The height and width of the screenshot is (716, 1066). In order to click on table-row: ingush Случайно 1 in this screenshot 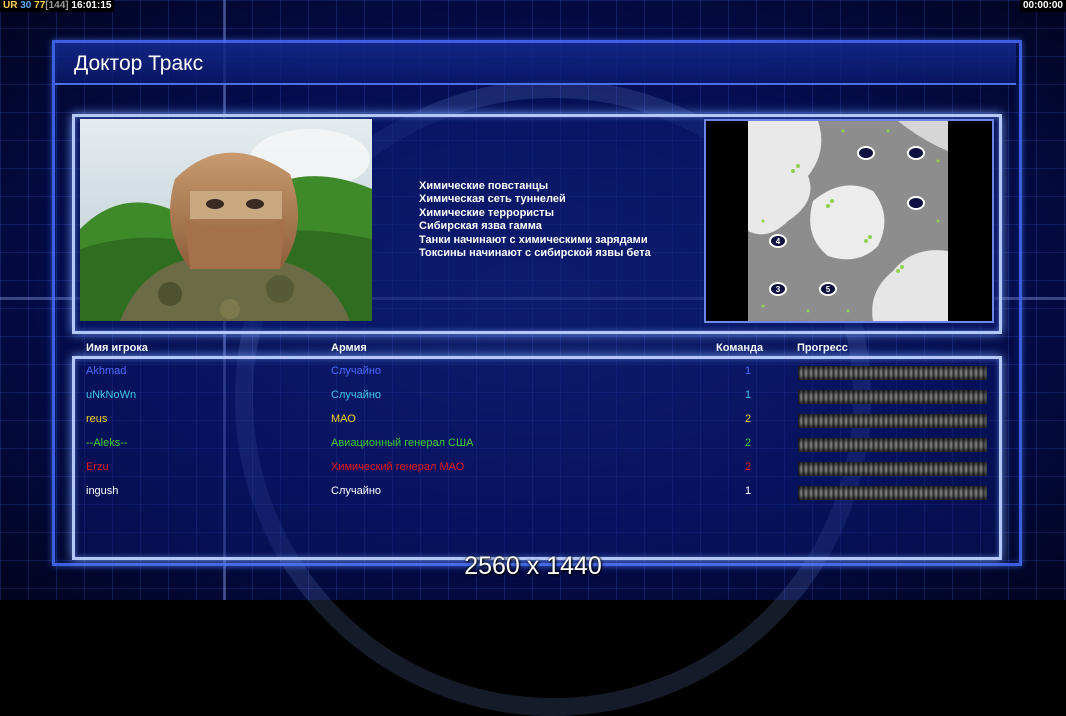, I will do `click(533, 492)`.